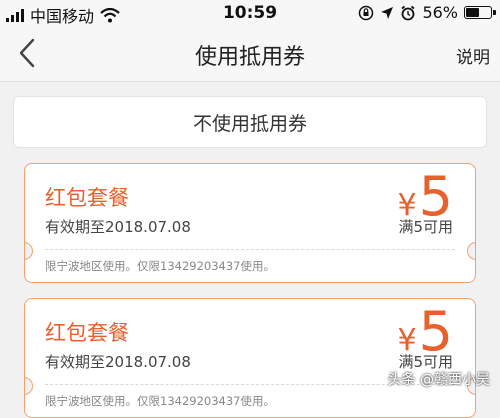 The width and height of the screenshot is (500, 418). I want to click on nav-bar: 使用抵用券 说明, so click(250, 53).